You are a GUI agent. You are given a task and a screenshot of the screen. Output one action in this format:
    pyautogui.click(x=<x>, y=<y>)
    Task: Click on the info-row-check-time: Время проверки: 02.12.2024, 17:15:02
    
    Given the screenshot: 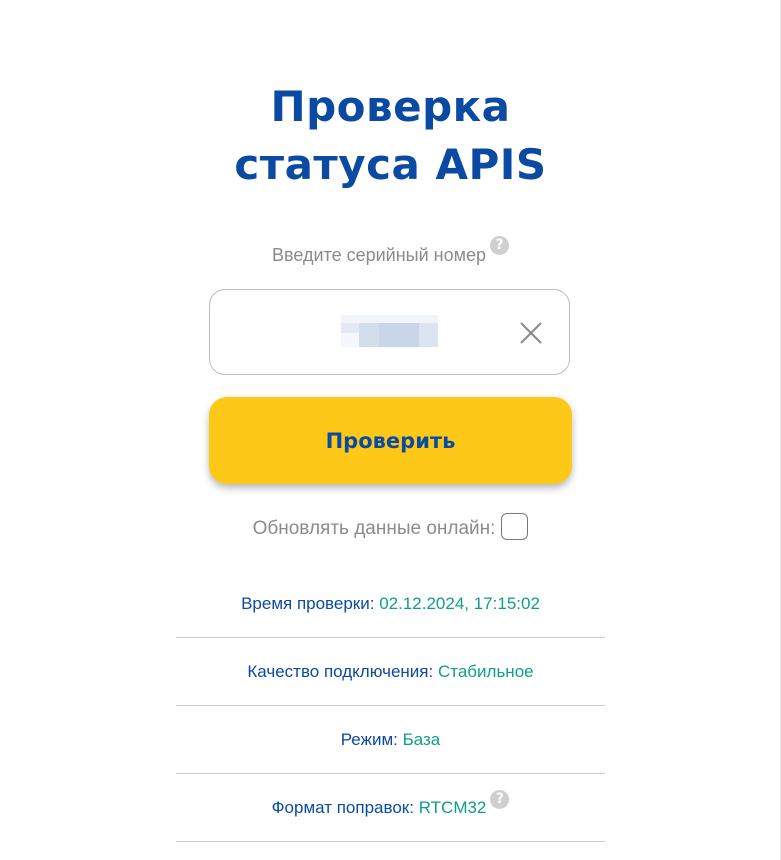 What is the action you would take?
    pyautogui.click(x=390, y=604)
    